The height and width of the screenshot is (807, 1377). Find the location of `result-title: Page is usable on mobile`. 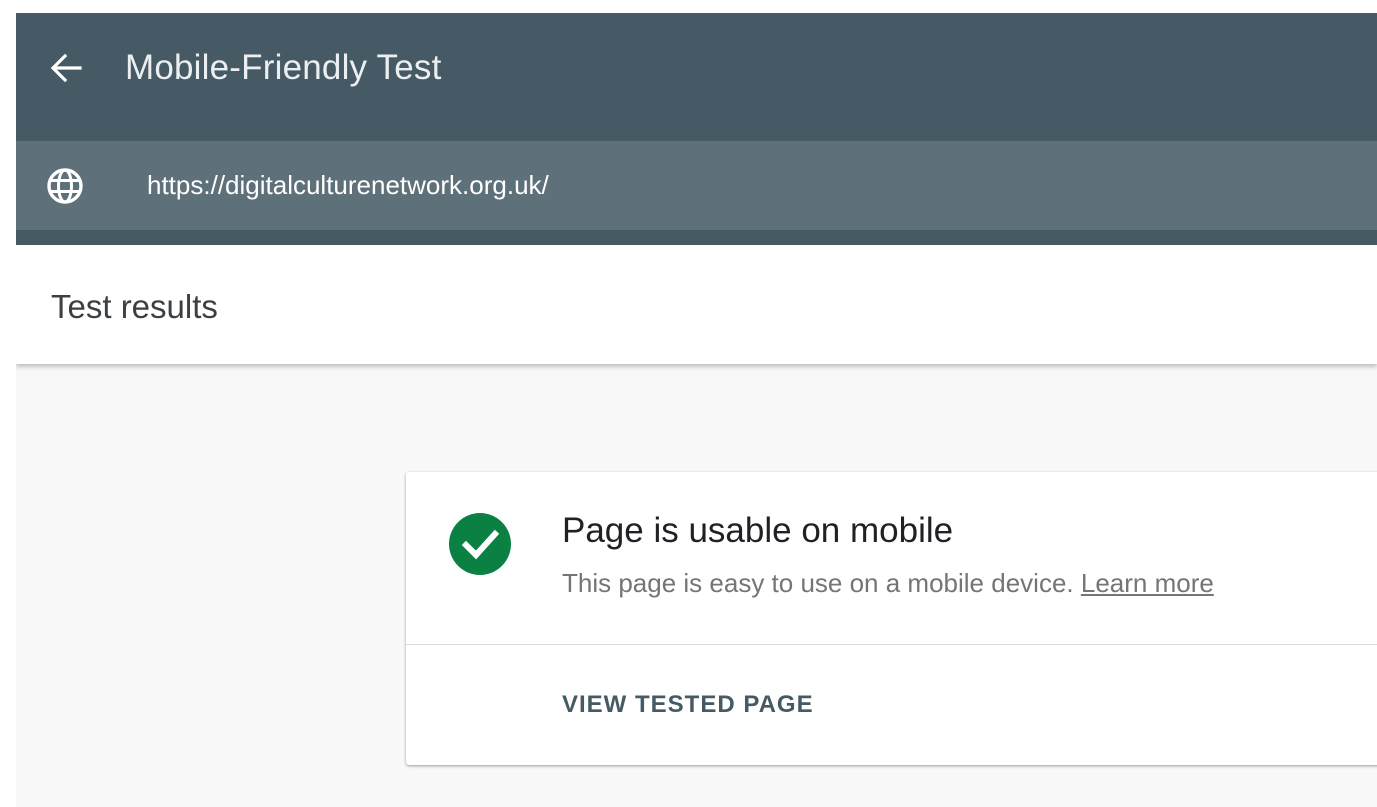

result-title: Page is usable on mobile is located at coordinates (758, 530).